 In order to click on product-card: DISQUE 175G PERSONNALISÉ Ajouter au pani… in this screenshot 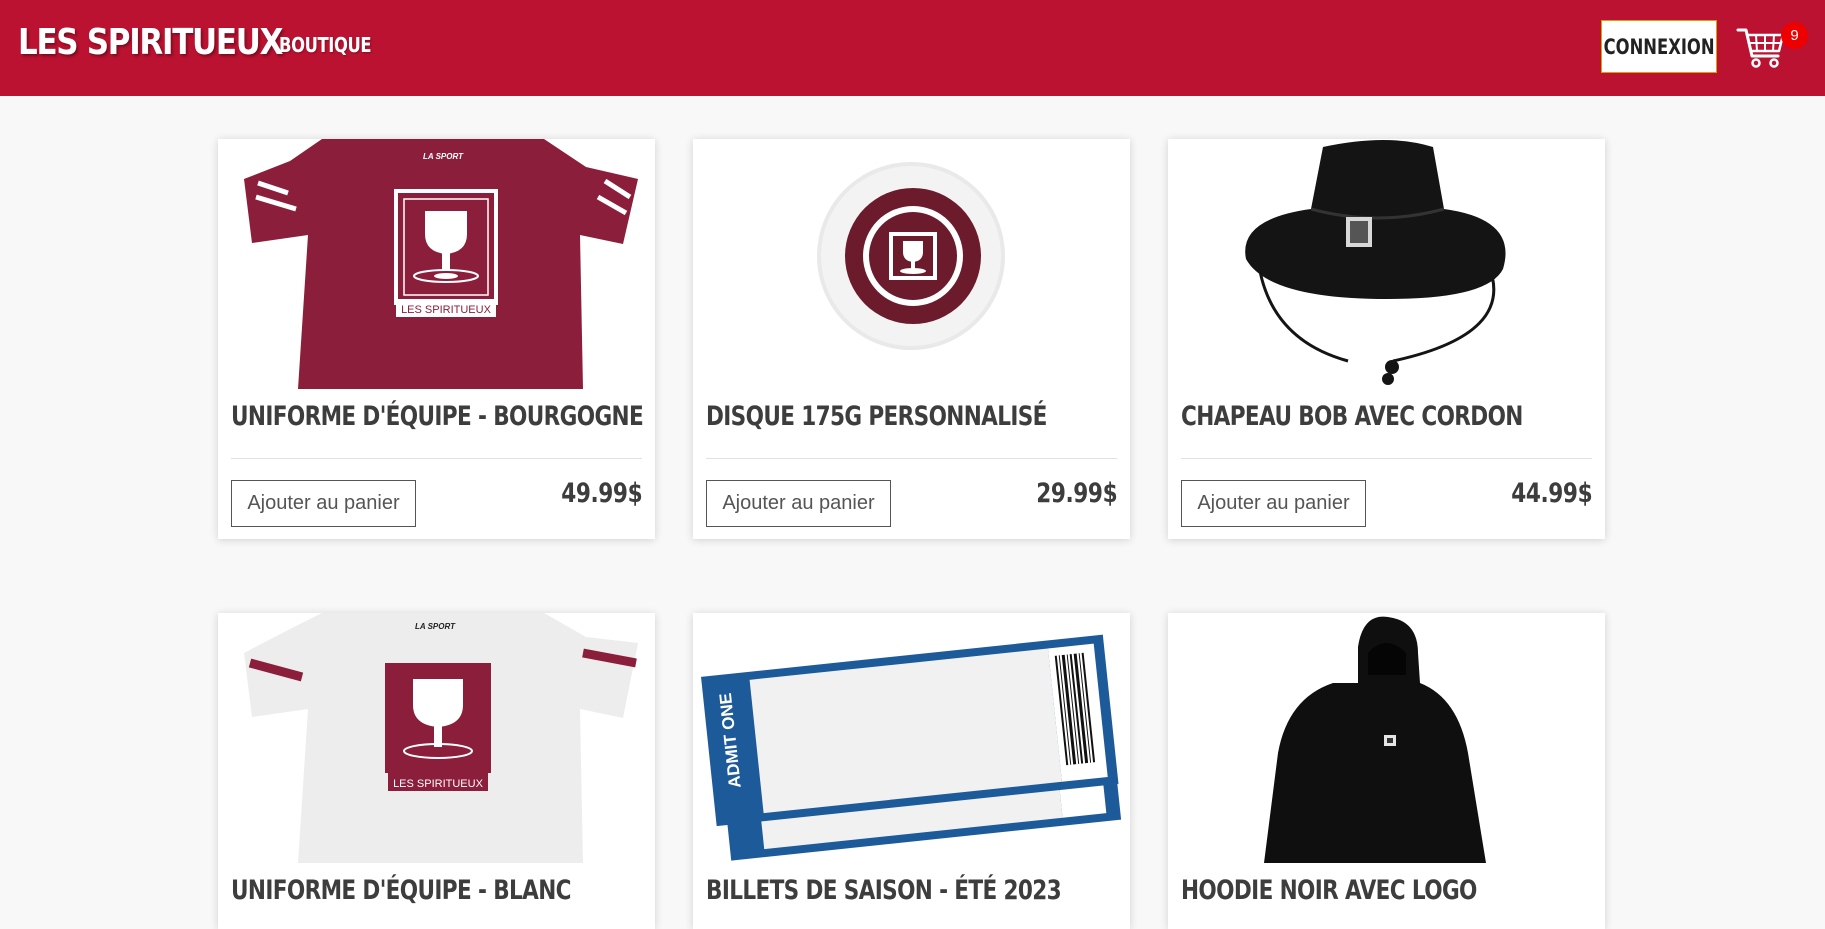, I will do `click(911, 339)`.